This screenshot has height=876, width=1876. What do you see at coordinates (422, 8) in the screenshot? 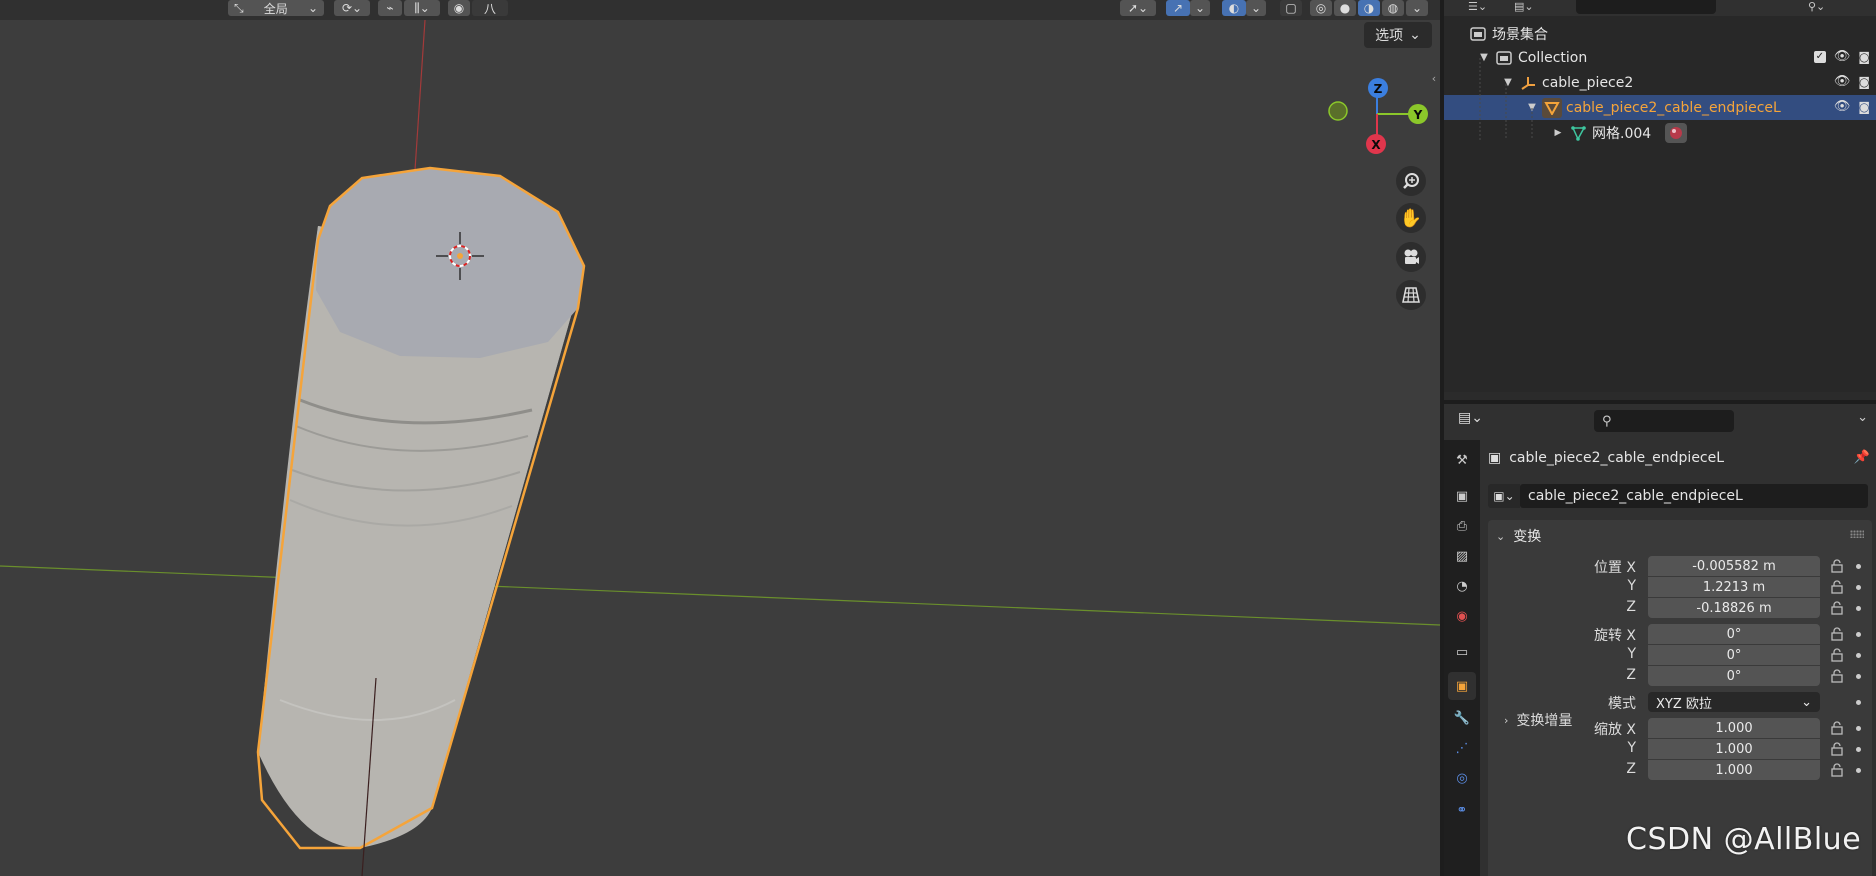
I see `snap-target-dropdown: ⫼⌄` at bounding box center [422, 8].